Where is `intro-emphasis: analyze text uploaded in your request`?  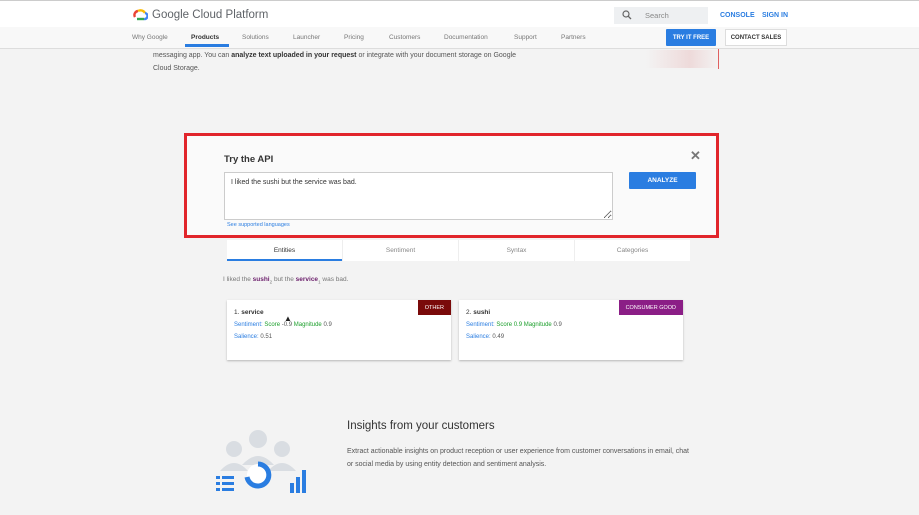
intro-emphasis: analyze text uploaded in your request is located at coordinates (294, 55).